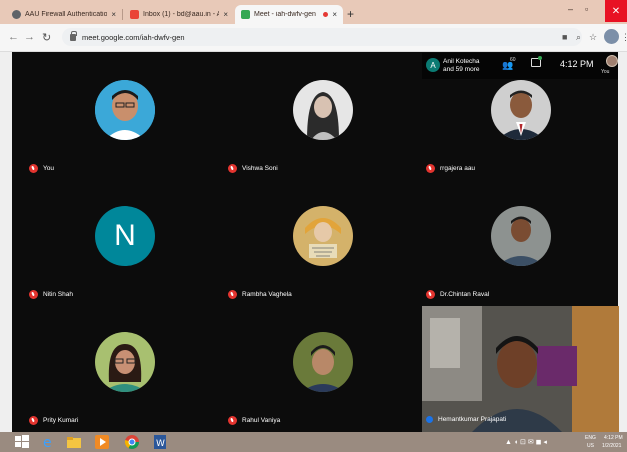 Image resolution: width=627 pixels, height=452 pixels. What do you see at coordinates (578, 37) in the screenshot?
I see `zoom-icon: ⌕` at bounding box center [578, 37].